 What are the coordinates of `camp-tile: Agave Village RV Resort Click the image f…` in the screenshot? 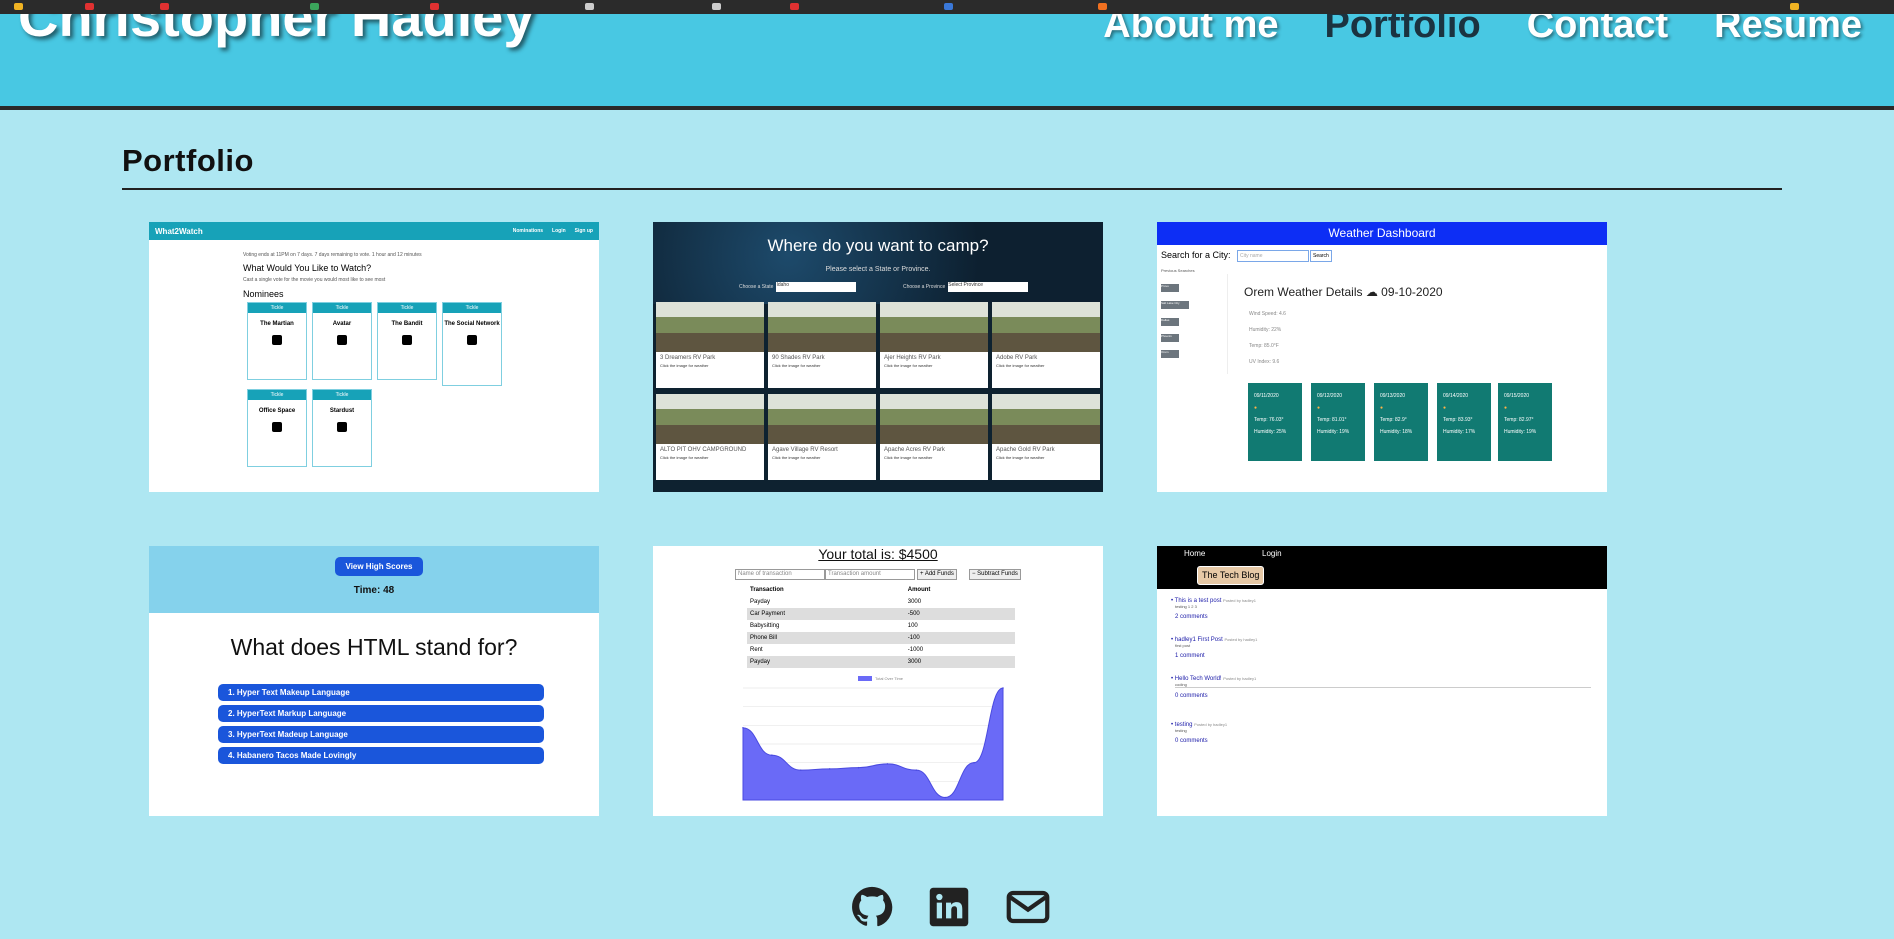 It's located at (822, 437).